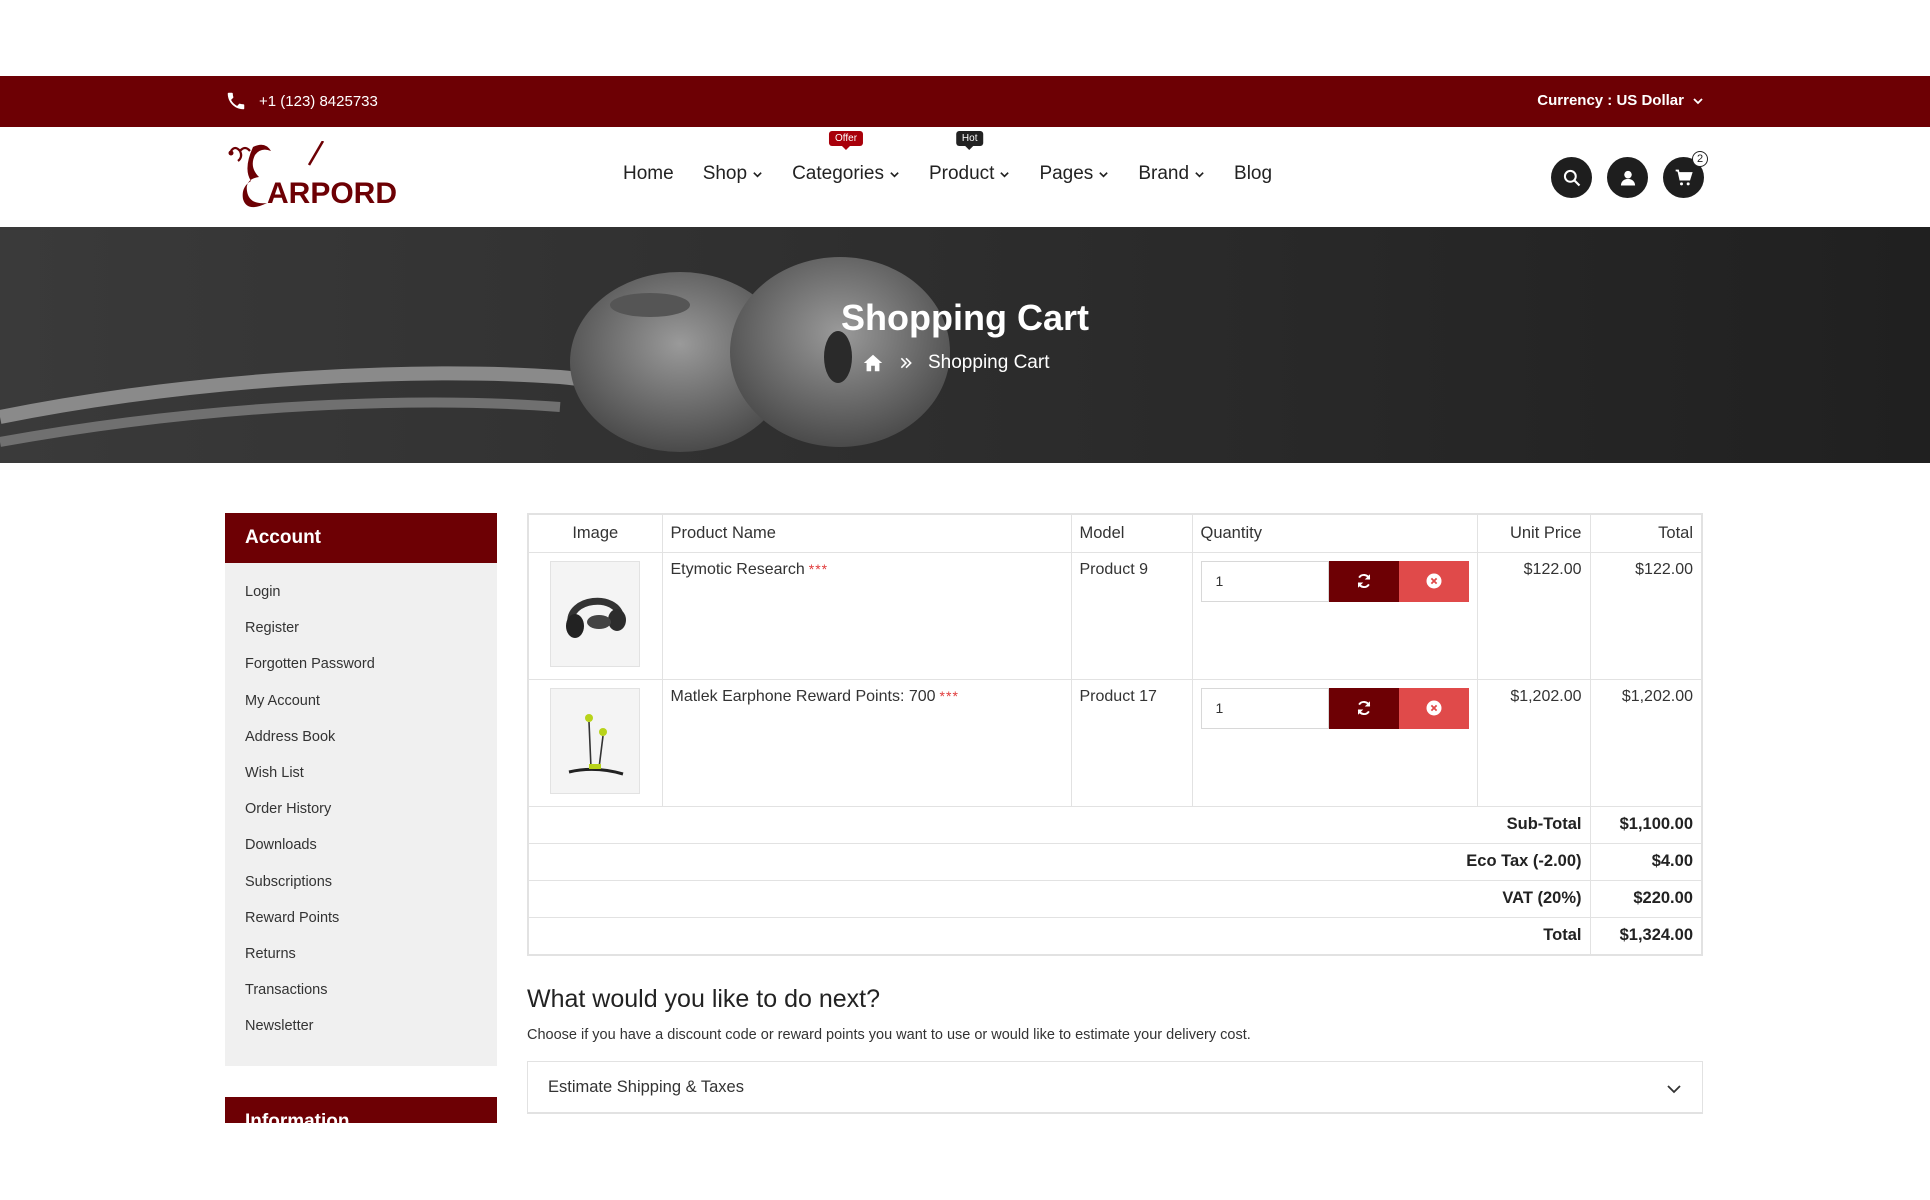  I want to click on nav-label: Categories, so click(838, 173).